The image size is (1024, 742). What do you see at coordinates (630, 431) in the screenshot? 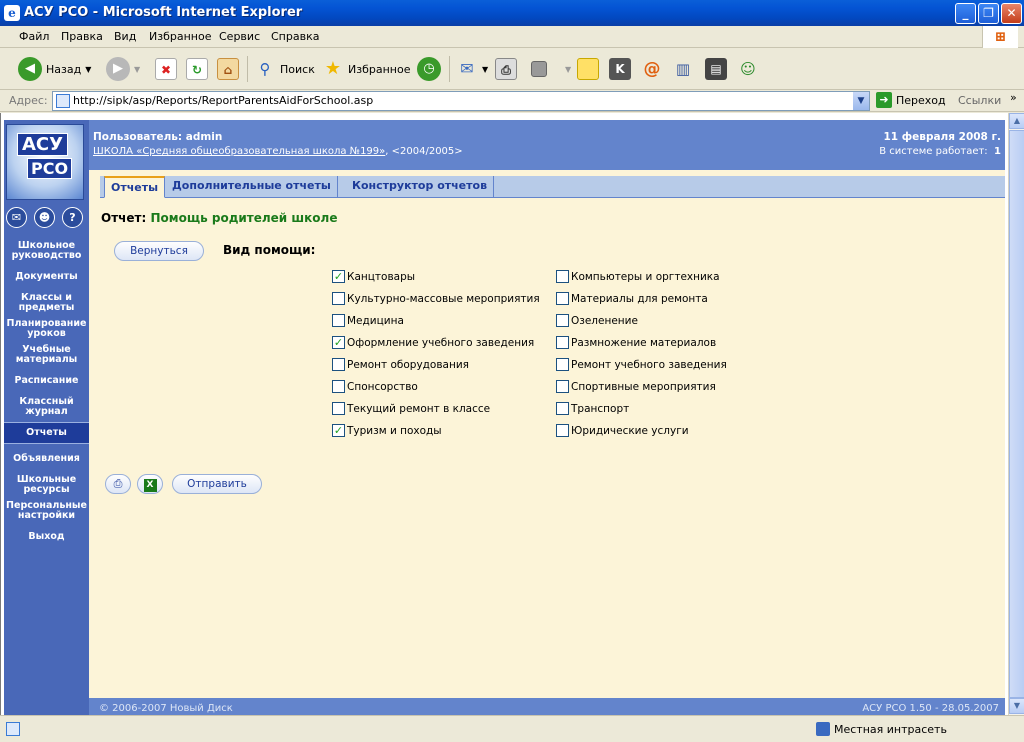
I see `checkbox-label: Юридические услуги` at bounding box center [630, 431].